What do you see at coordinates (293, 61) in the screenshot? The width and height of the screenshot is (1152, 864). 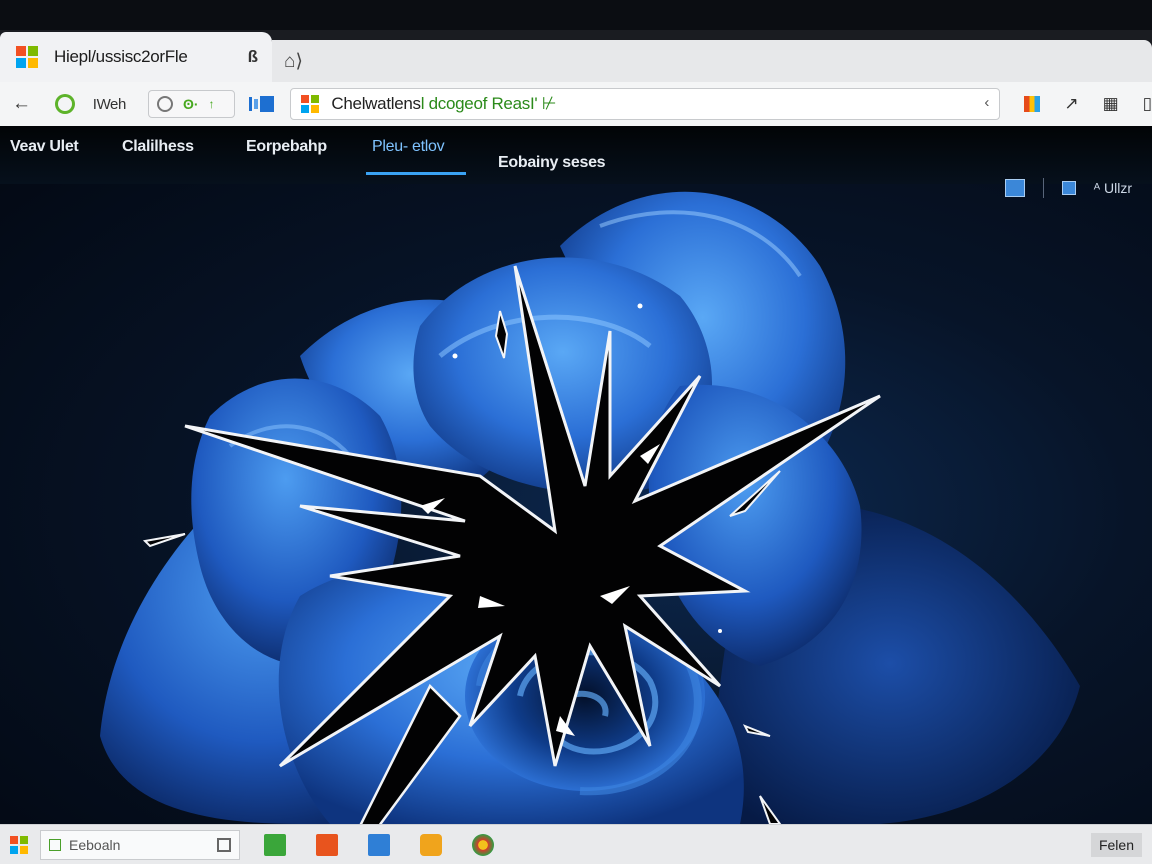 I see `new-tab-button: ⌂⟩` at bounding box center [293, 61].